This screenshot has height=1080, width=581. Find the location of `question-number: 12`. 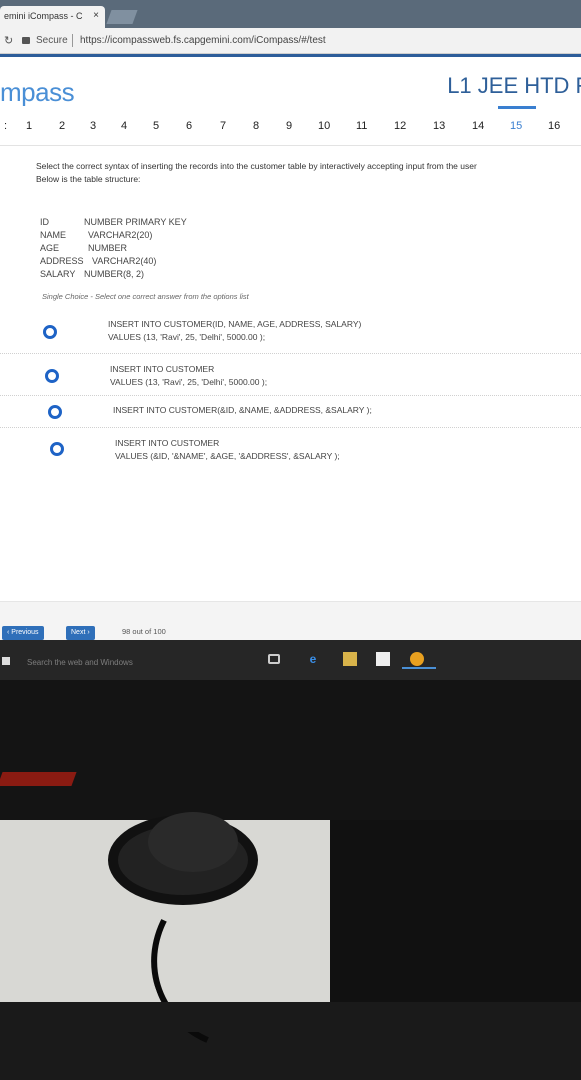

question-number: 12 is located at coordinates (400, 126).